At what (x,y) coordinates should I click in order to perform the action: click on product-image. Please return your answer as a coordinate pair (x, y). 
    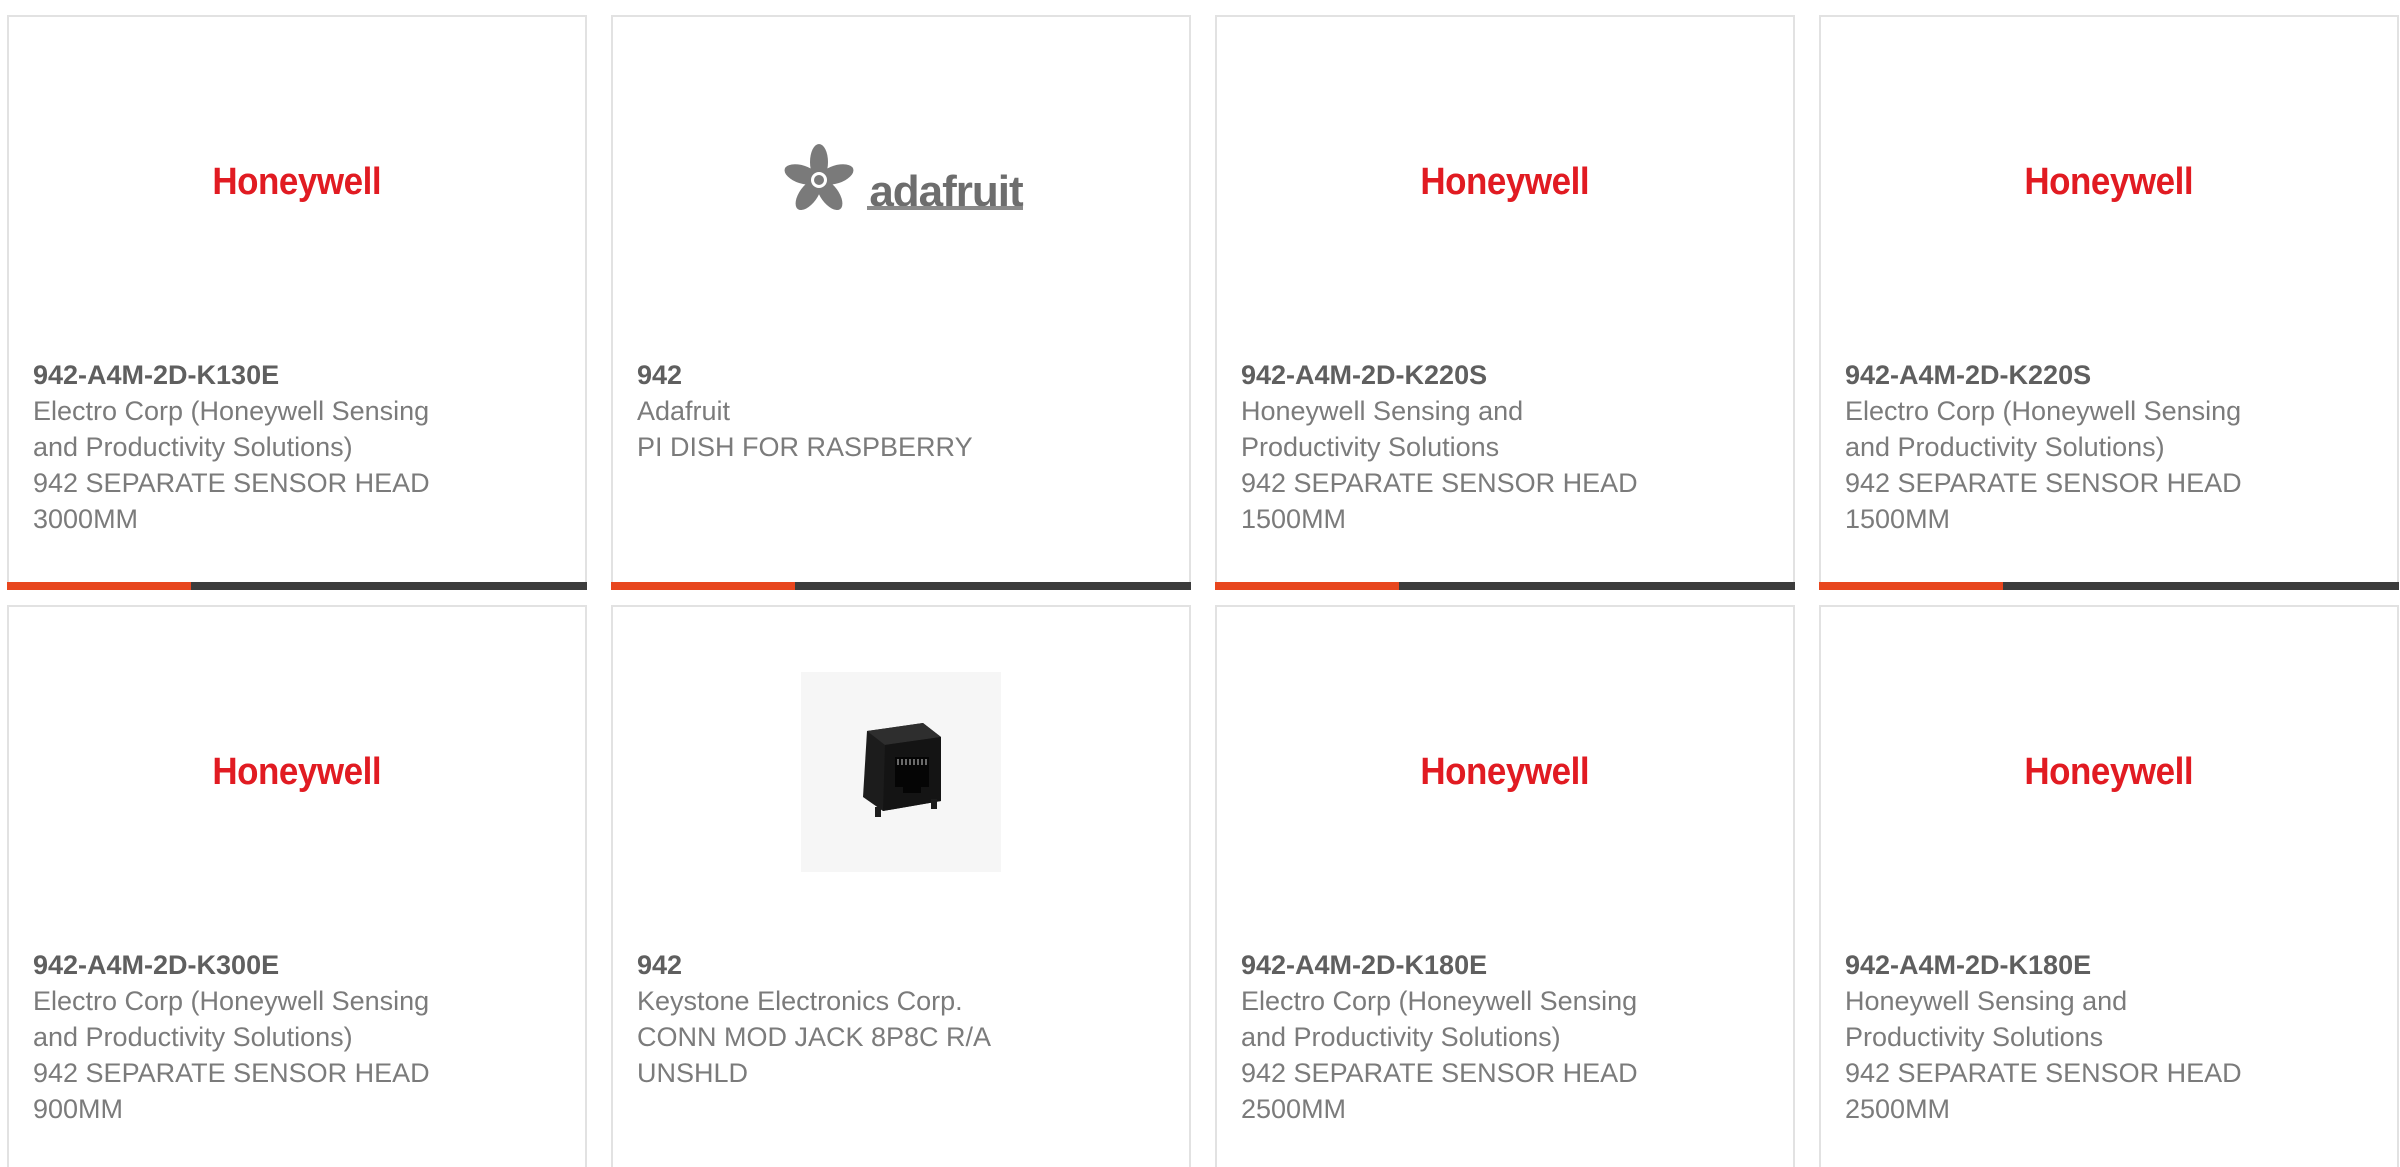
    Looking at the image, I should click on (901, 772).